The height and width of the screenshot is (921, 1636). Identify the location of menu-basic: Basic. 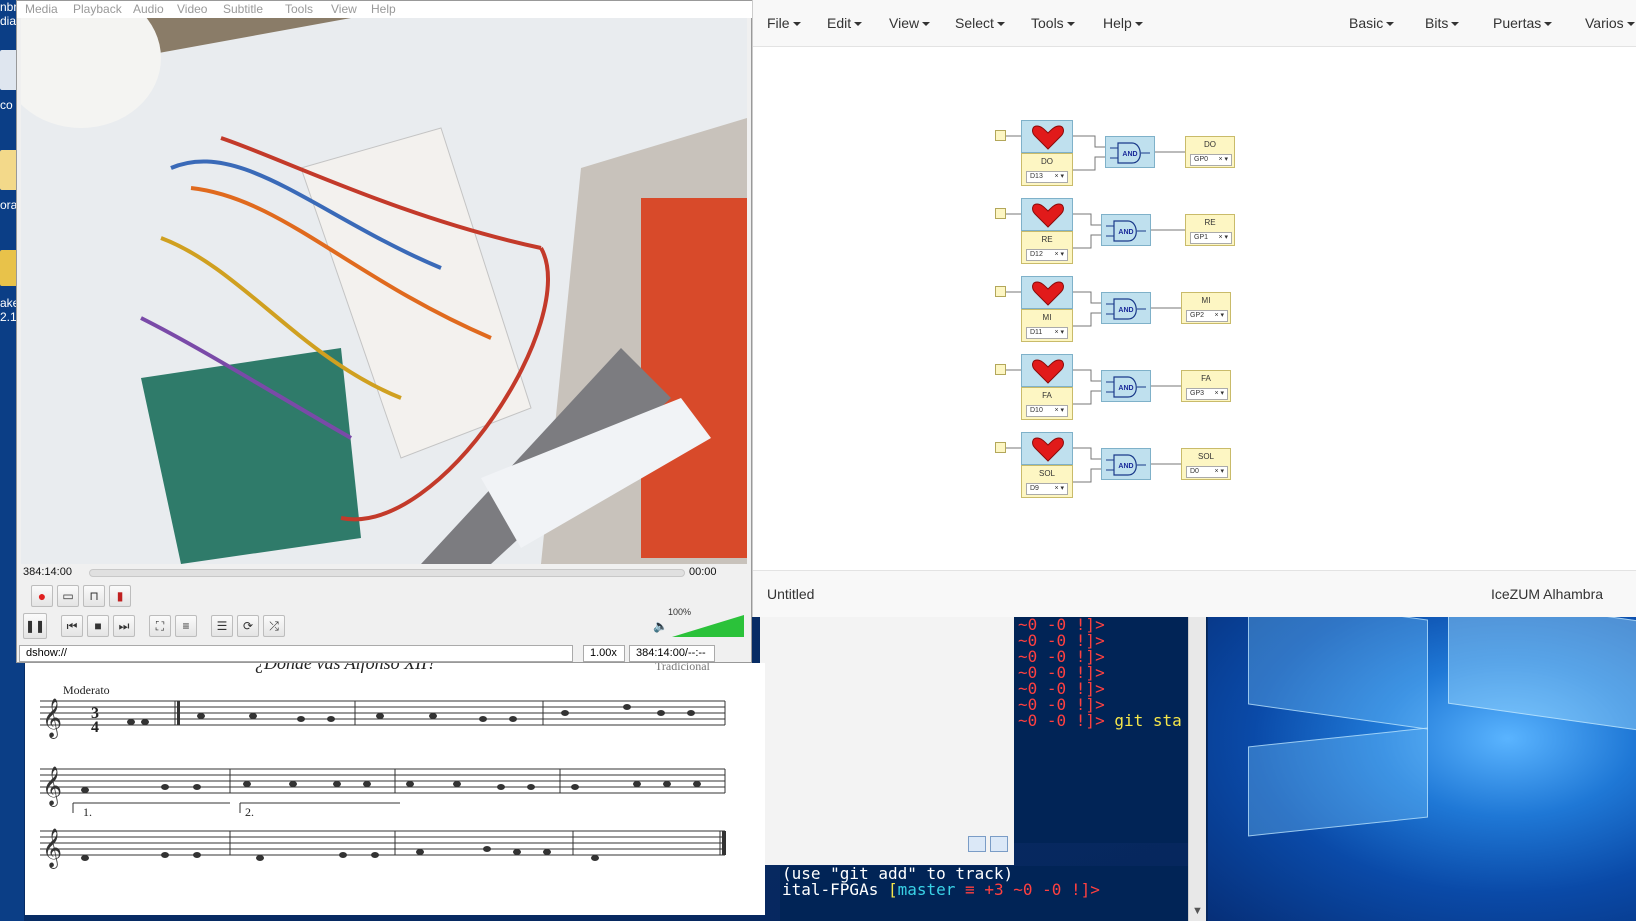
(1372, 23).